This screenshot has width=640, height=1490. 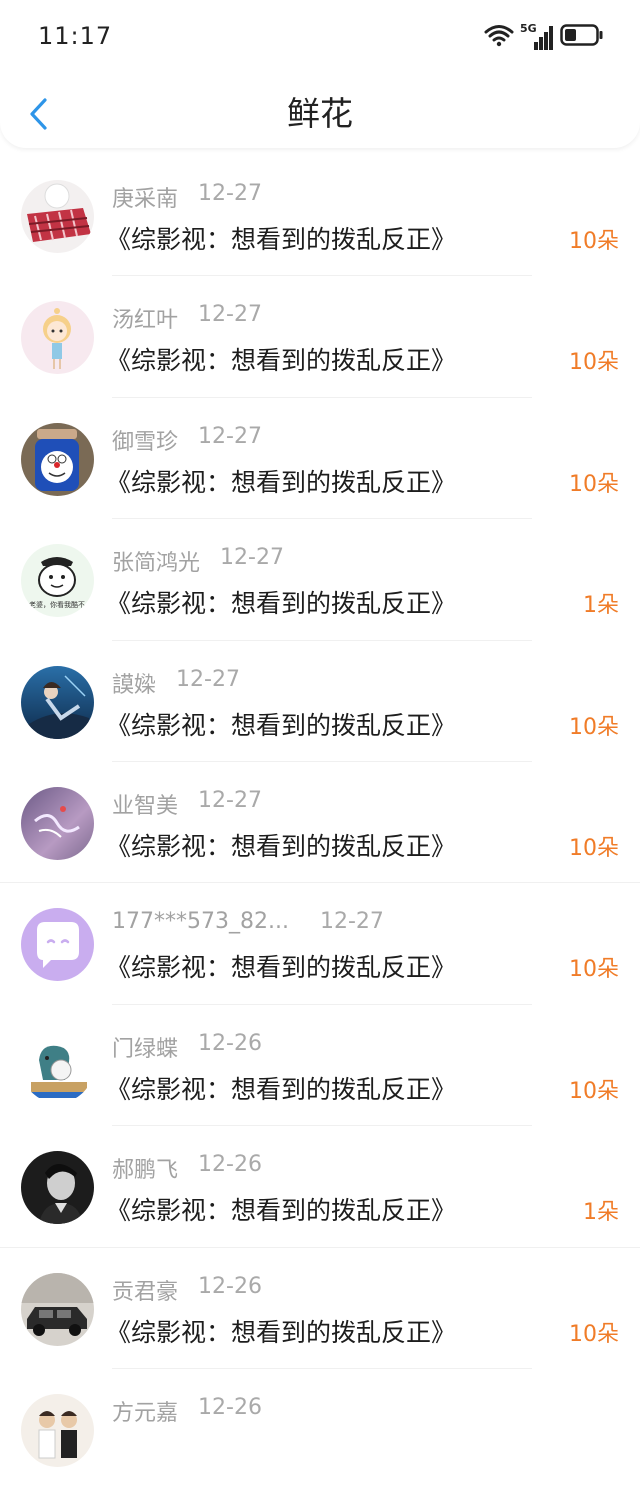 I want to click on list-item: 方元嘉 12-26, so click(x=320, y=1429).